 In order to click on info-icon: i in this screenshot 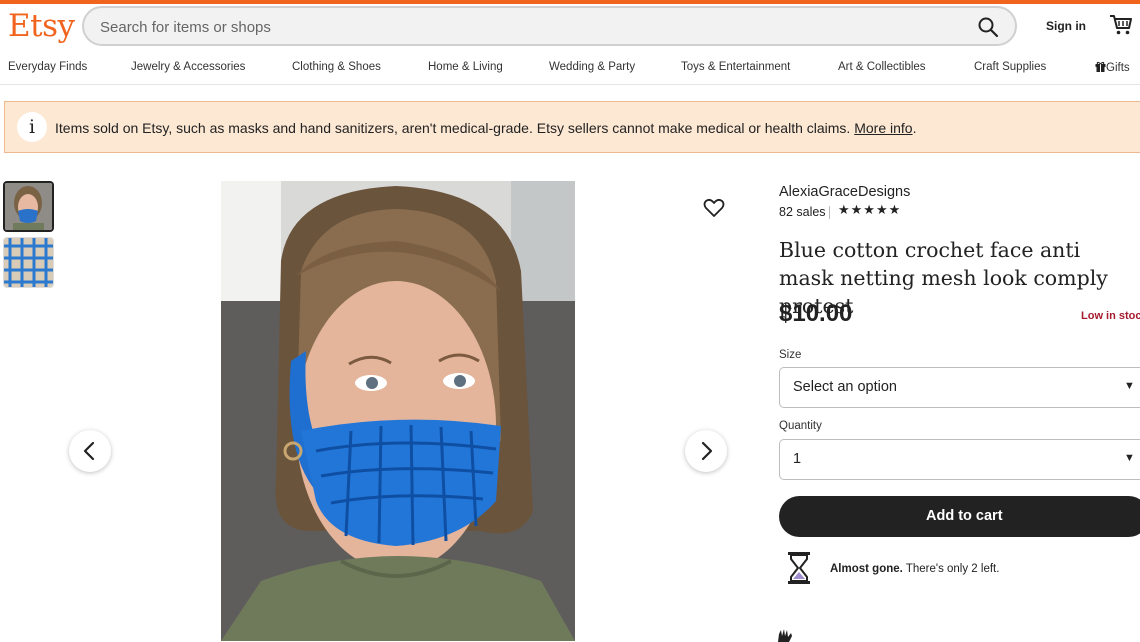, I will do `click(32, 127)`.